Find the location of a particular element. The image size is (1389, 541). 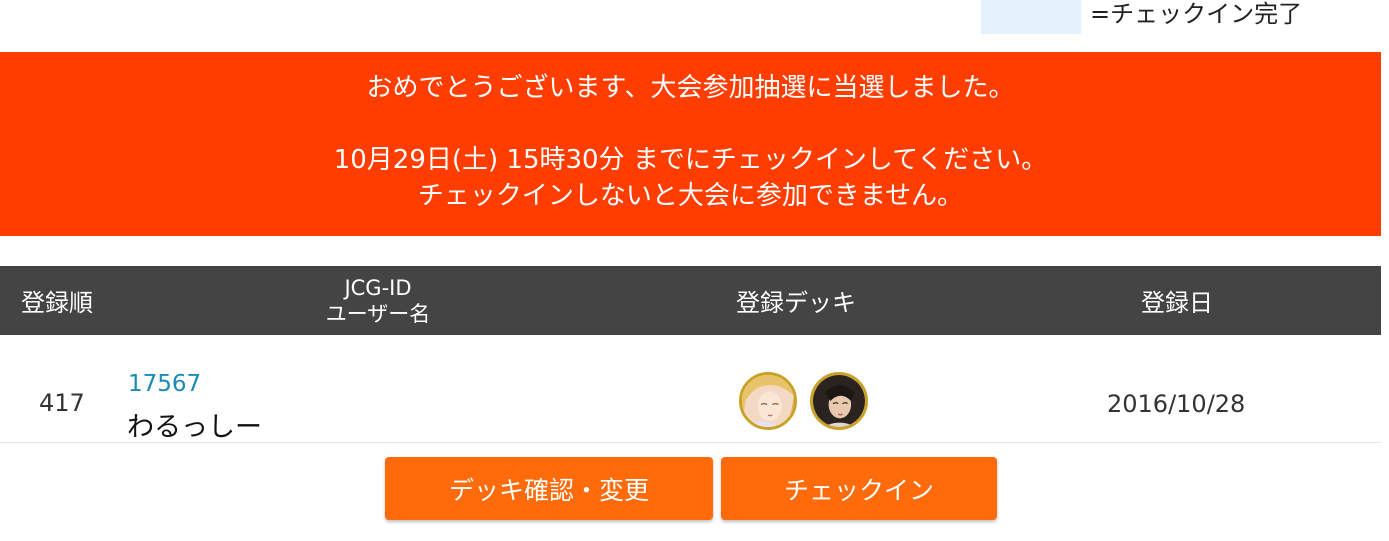

header-date: 登録日 is located at coordinates (1177, 303).